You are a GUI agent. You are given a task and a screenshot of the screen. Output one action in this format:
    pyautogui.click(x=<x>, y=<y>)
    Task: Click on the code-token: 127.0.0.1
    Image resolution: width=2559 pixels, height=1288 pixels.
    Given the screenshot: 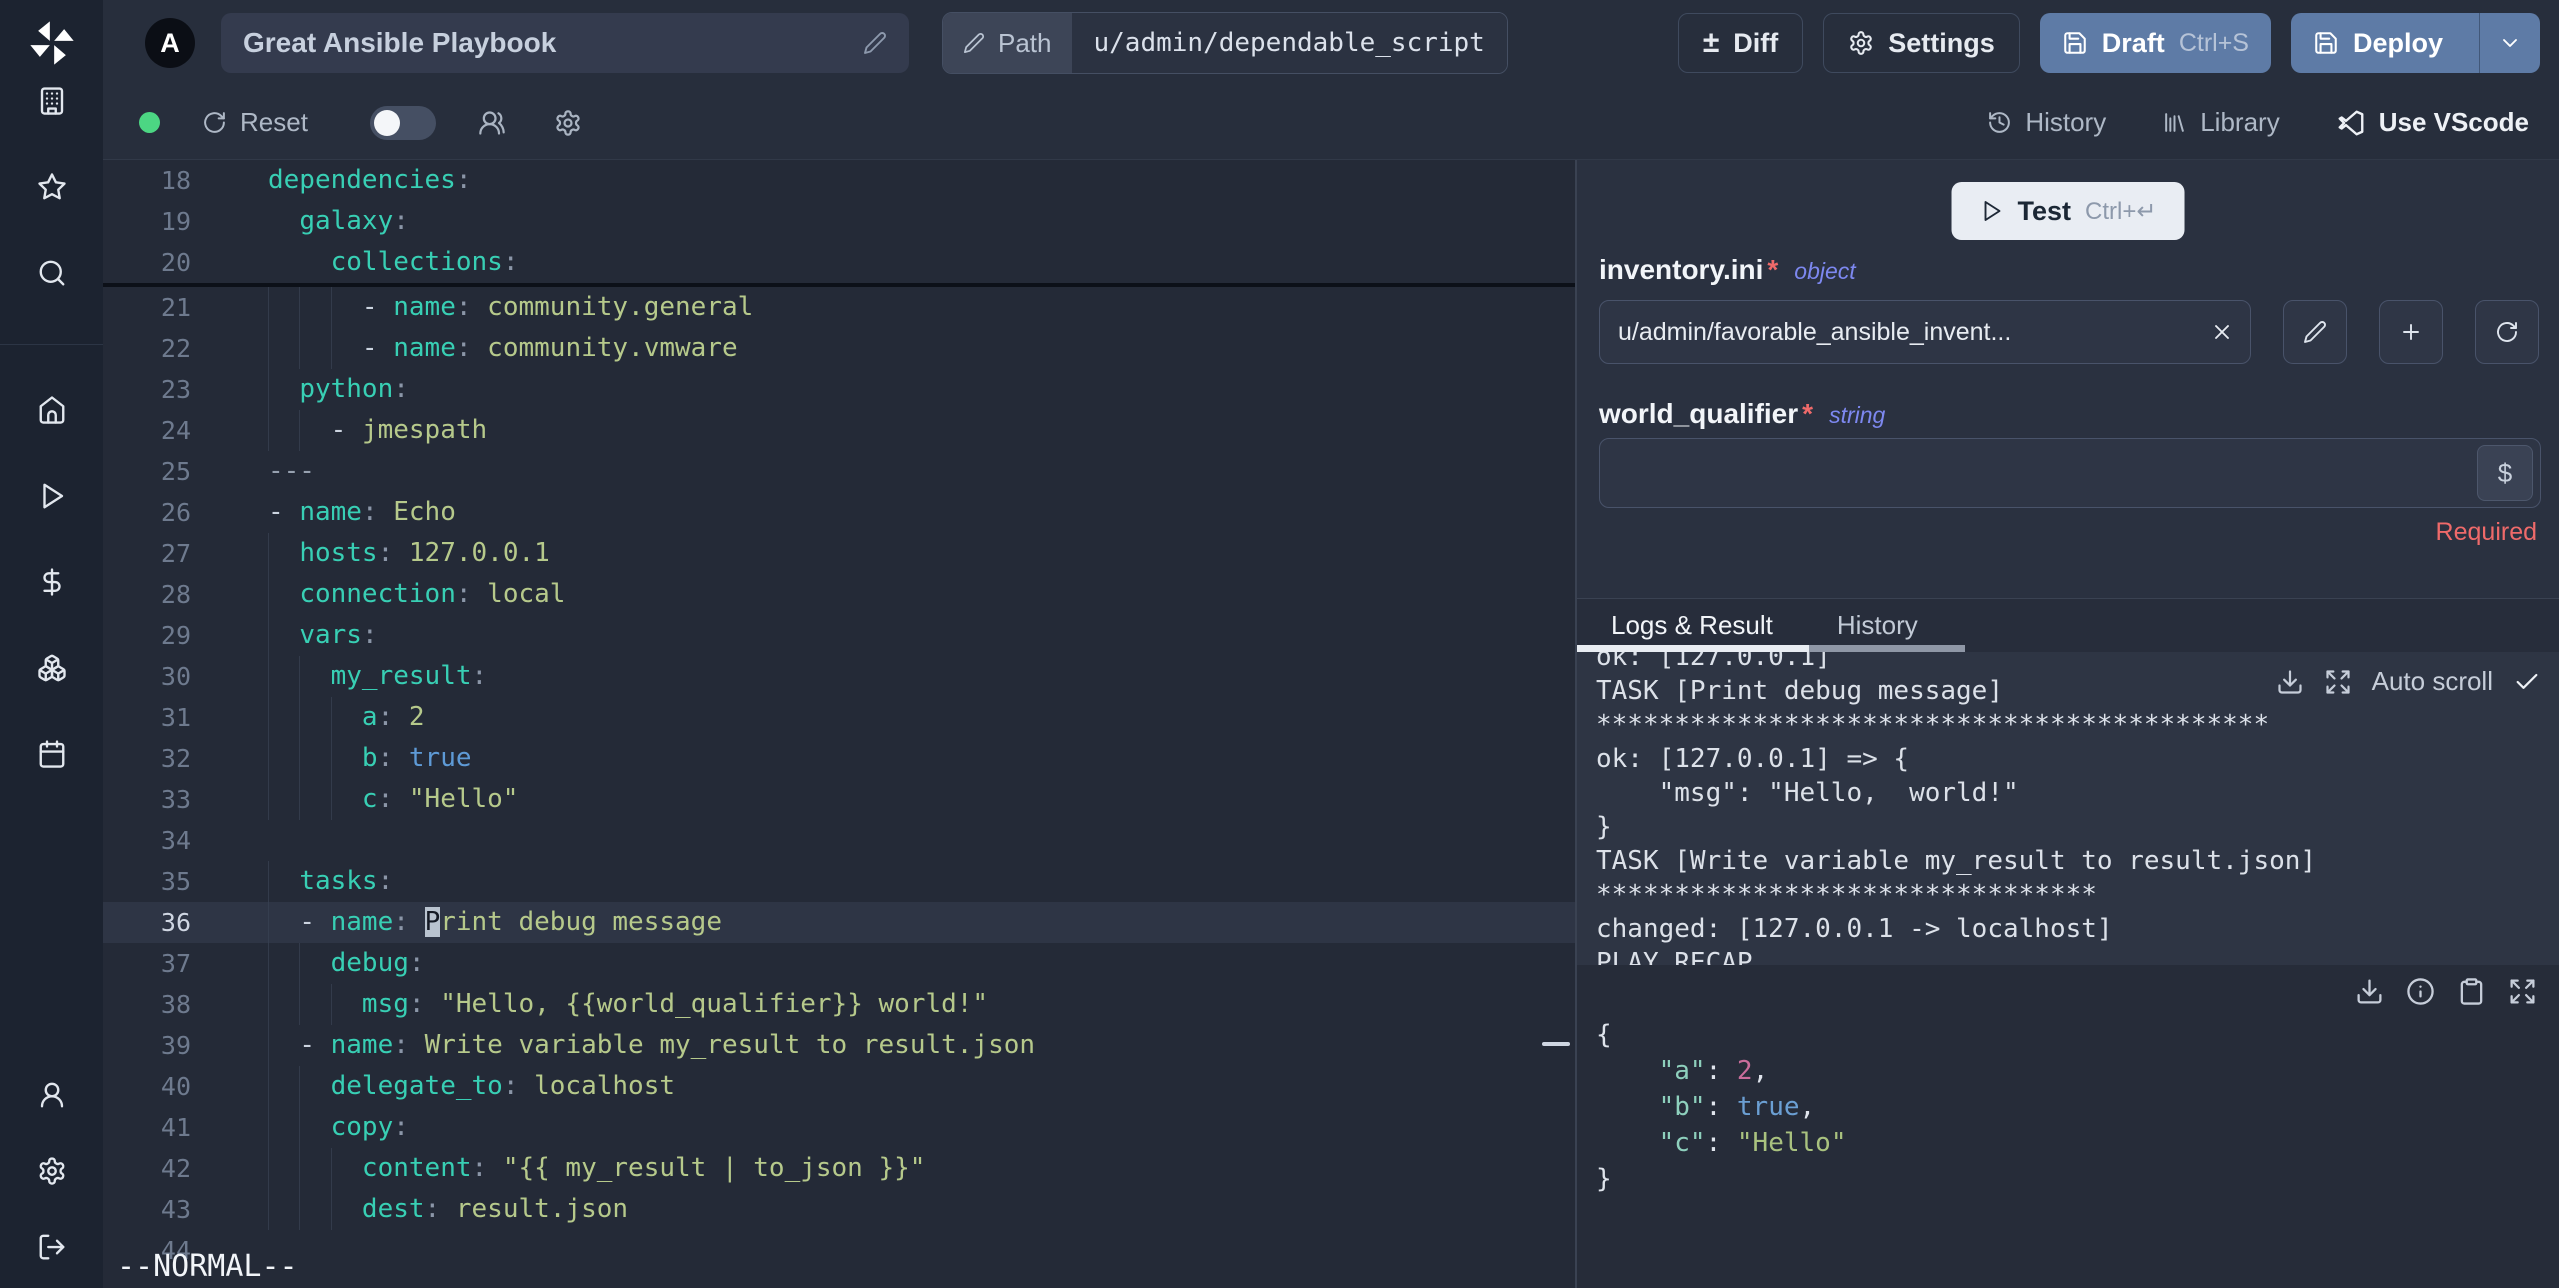 What is the action you would take?
    pyautogui.click(x=479, y=553)
    